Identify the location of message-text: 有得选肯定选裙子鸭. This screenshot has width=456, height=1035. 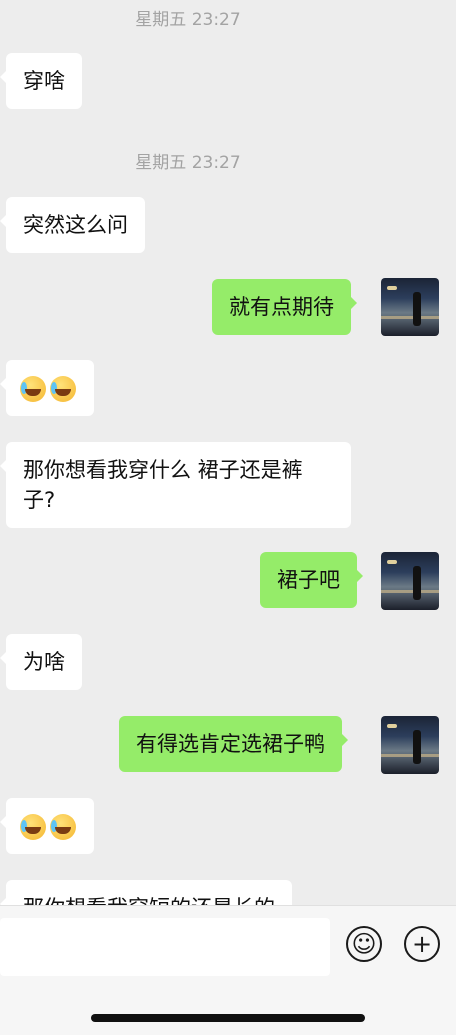
(230, 744).